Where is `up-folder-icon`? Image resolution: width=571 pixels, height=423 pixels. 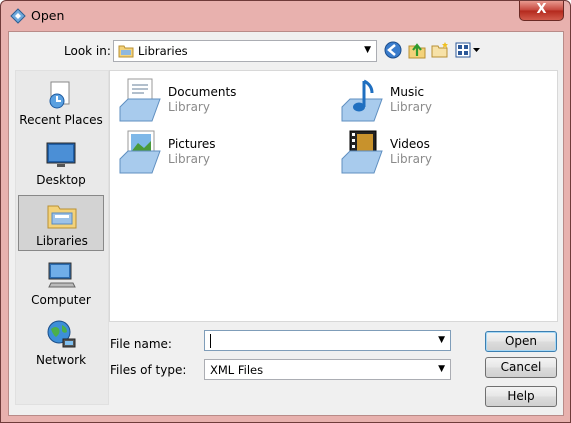
up-folder-icon is located at coordinates (417, 50).